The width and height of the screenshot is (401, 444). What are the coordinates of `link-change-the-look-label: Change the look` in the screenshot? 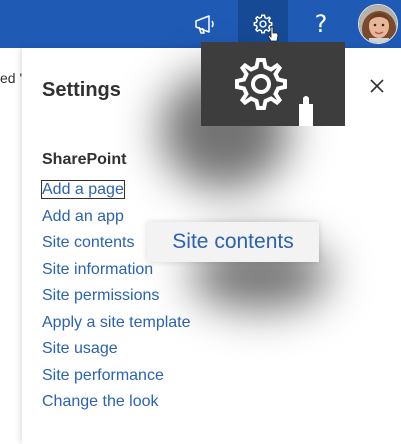 It's located at (100, 401).